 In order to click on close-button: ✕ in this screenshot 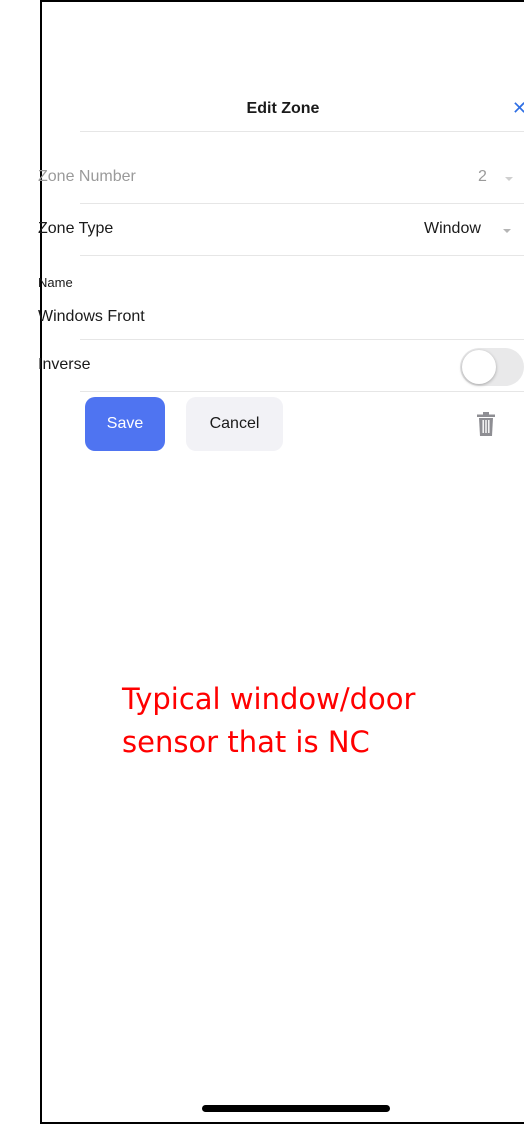, I will do `click(518, 108)`.